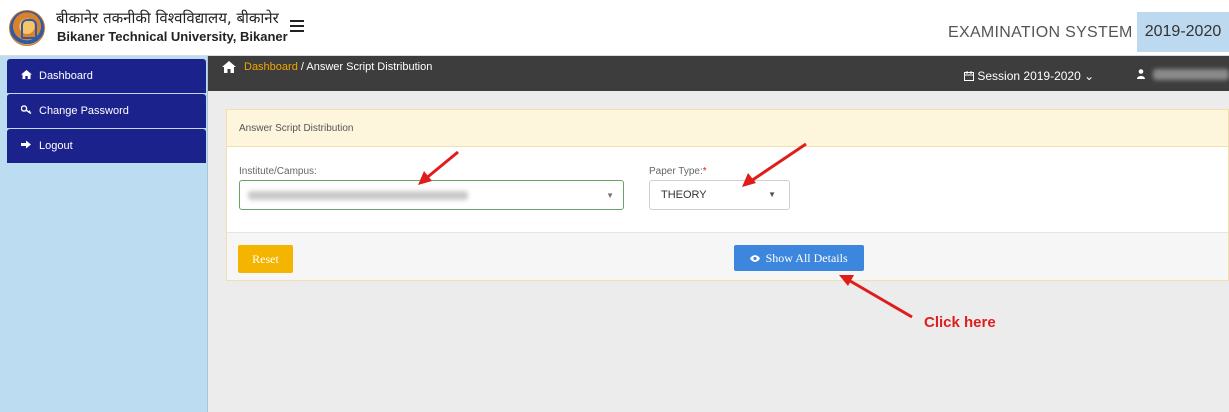 Image resolution: width=1229 pixels, height=412 pixels. What do you see at coordinates (106, 146) in the screenshot?
I see `sidebar-item-logout: Logout` at bounding box center [106, 146].